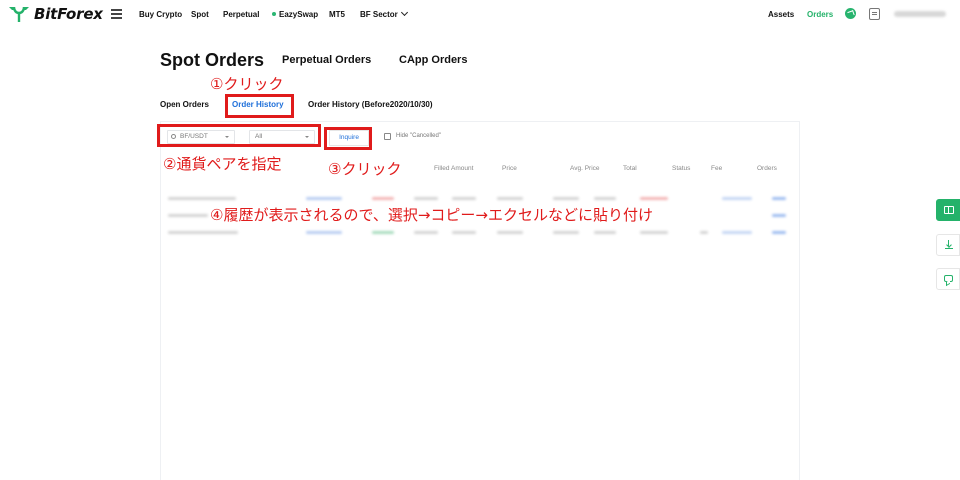 The image size is (960, 480). I want to click on nav-assets: Assets, so click(781, 14).